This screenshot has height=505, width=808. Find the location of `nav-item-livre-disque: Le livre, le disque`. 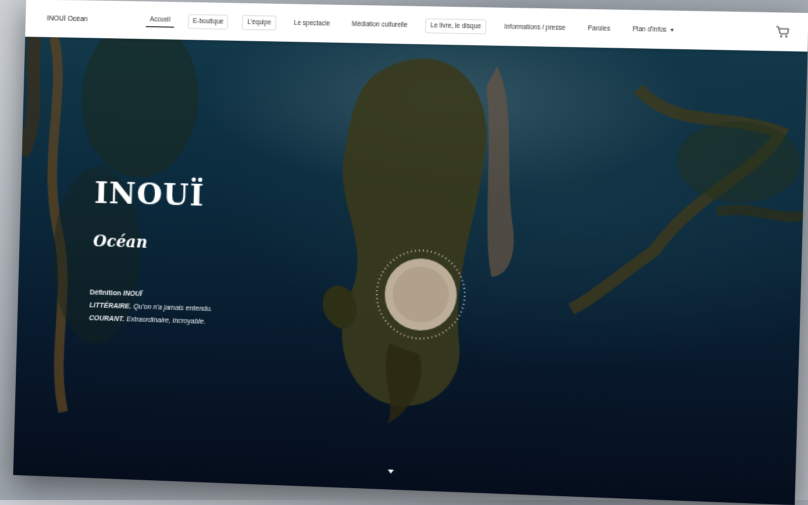

nav-item-livre-disque: Le livre, le disque is located at coordinates (456, 25).